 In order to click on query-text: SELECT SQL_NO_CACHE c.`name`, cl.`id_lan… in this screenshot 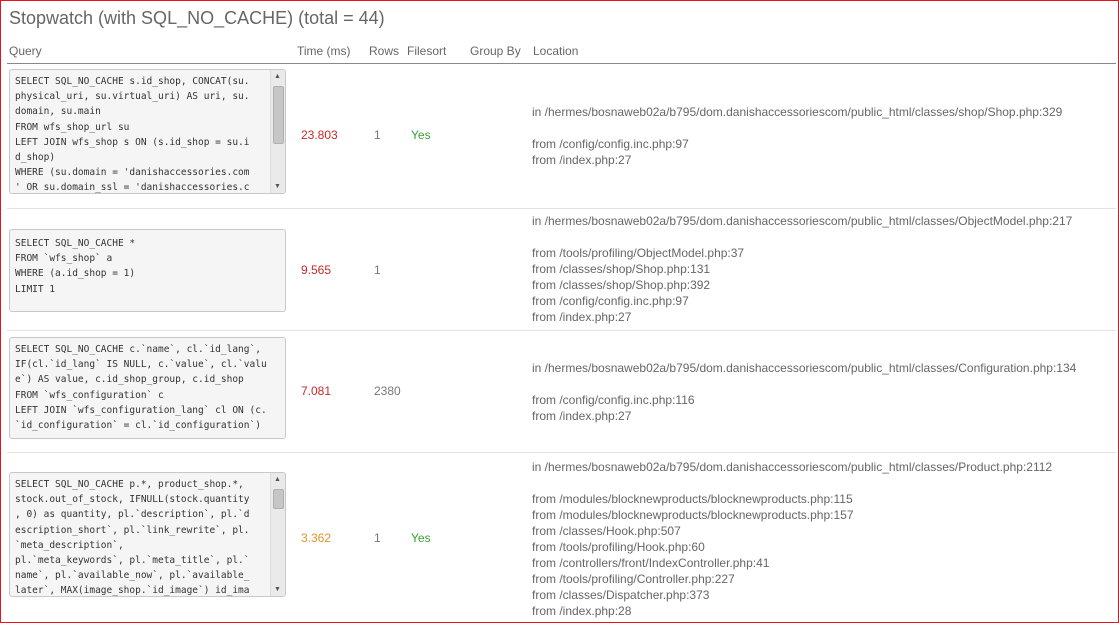, I will do `click(141, 388)`.